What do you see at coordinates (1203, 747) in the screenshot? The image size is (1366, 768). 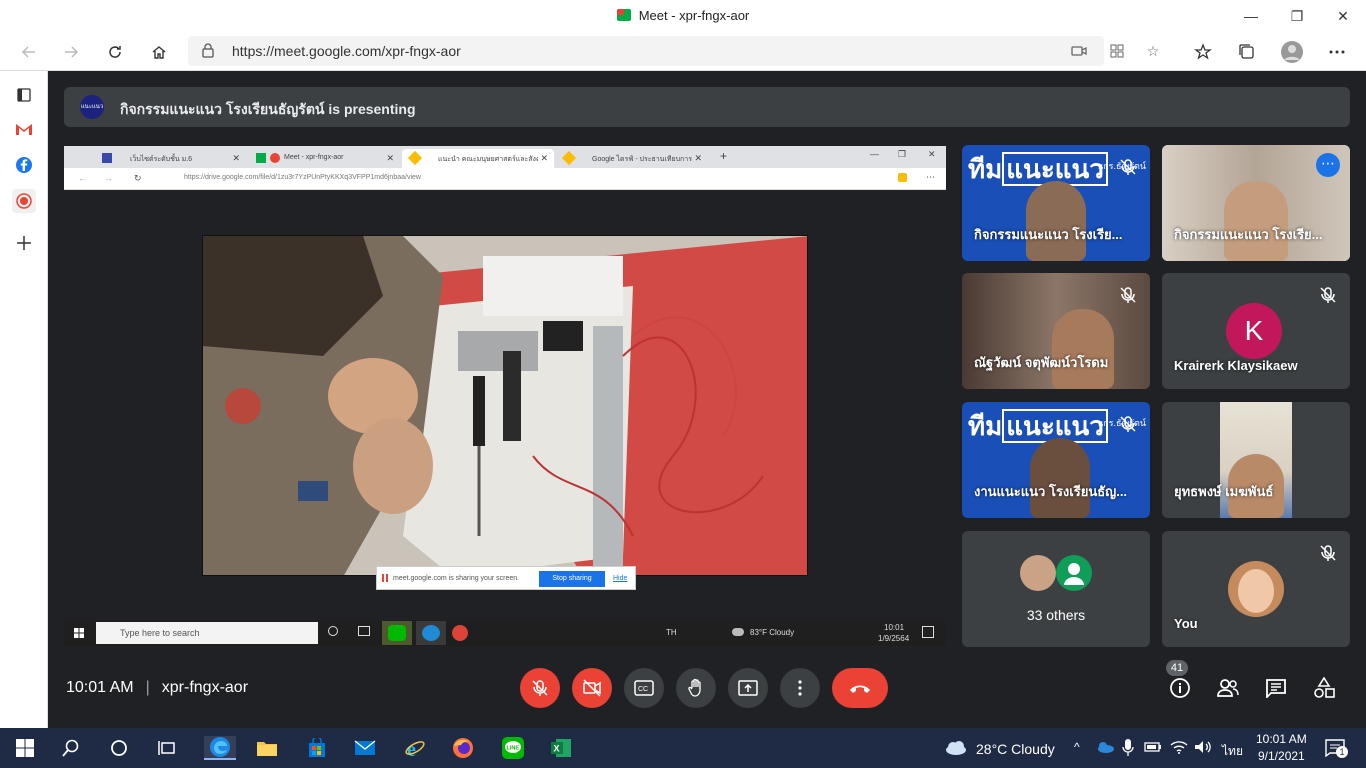 I see `volume-icon` at bounding box center [1203, 747].